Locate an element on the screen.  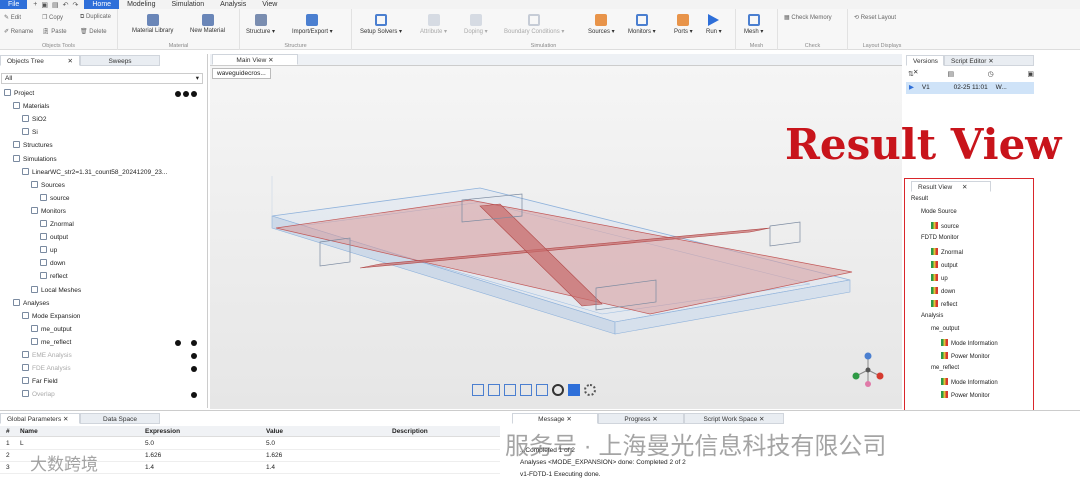
new-material-button: New Material is located at coordinates (207, 22).